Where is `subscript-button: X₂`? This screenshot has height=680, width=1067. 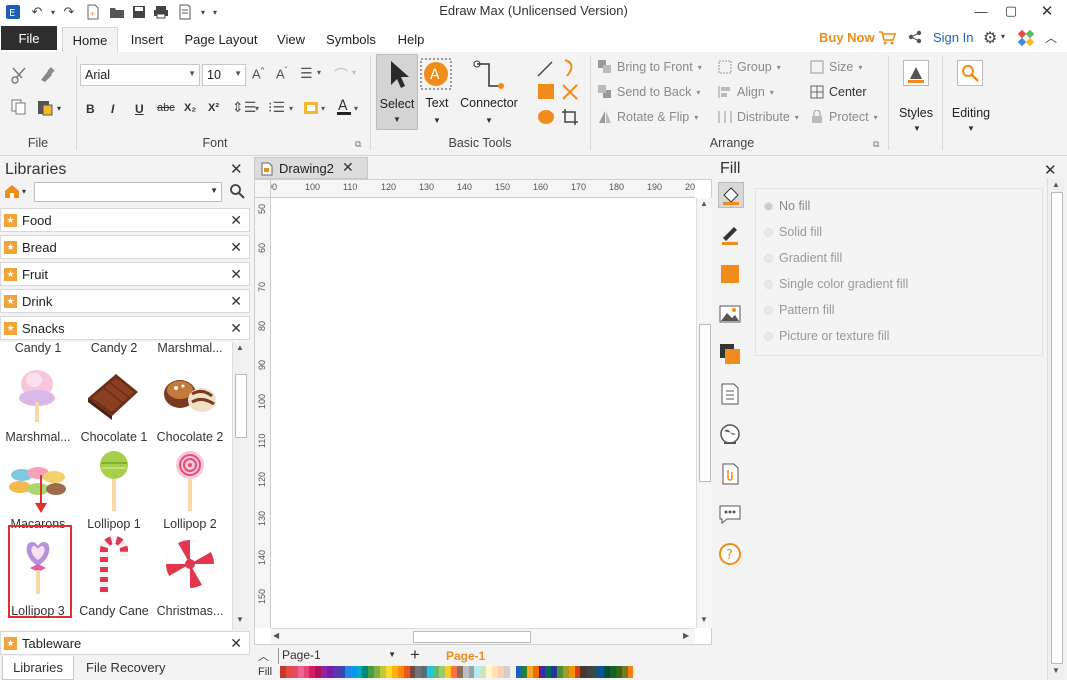
subscript-button: X₂ is located at coordinates (190, 108).